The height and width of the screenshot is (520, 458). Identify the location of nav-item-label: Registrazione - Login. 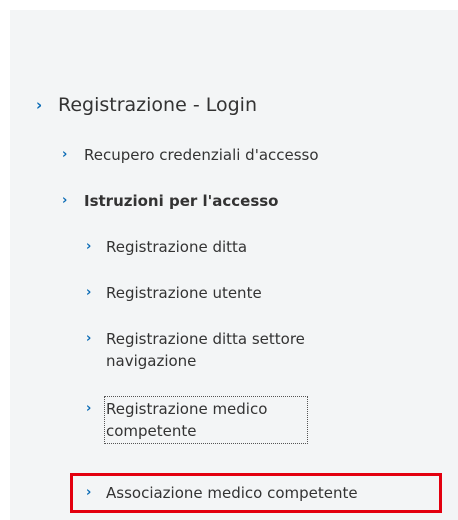
(157, 105).